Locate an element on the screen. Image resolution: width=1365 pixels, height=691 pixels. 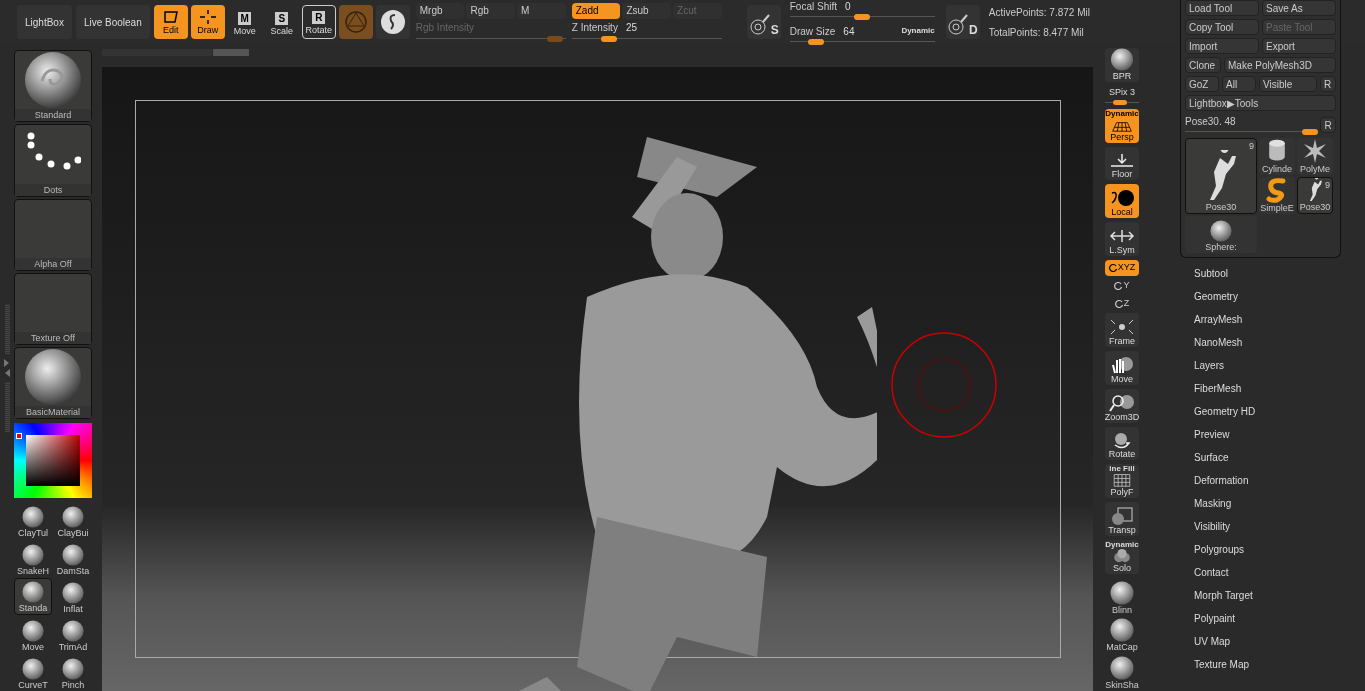
menu-item: Layers is located at coordinates (1269, 365).